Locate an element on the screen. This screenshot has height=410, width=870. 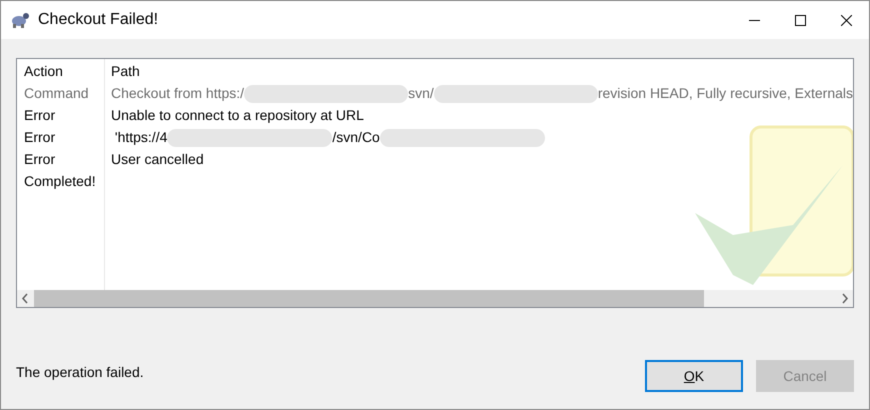
ok-button: OK is located at coordinates (694, 376).